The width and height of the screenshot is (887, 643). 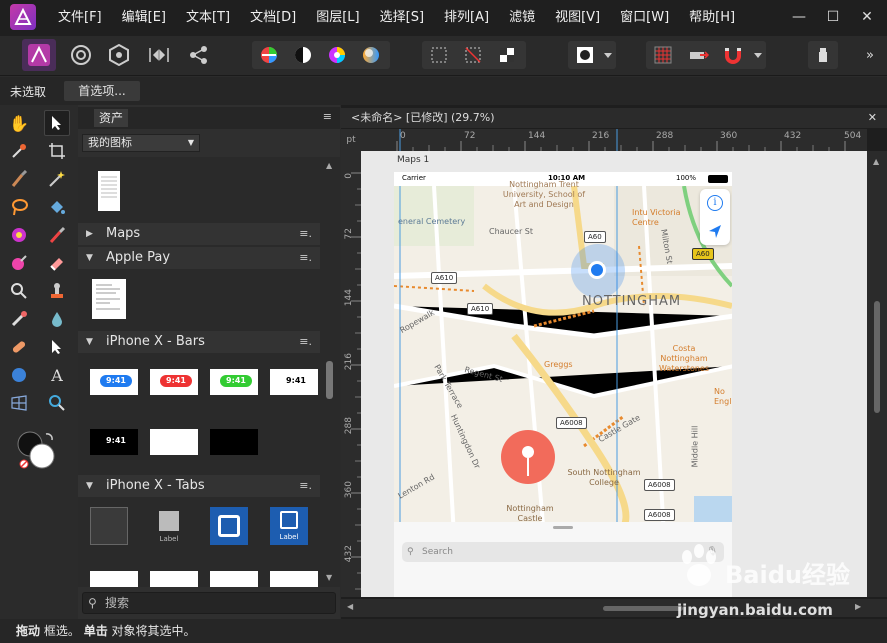 I want to click on paint-brush-icon, so click(x=19, y=179).